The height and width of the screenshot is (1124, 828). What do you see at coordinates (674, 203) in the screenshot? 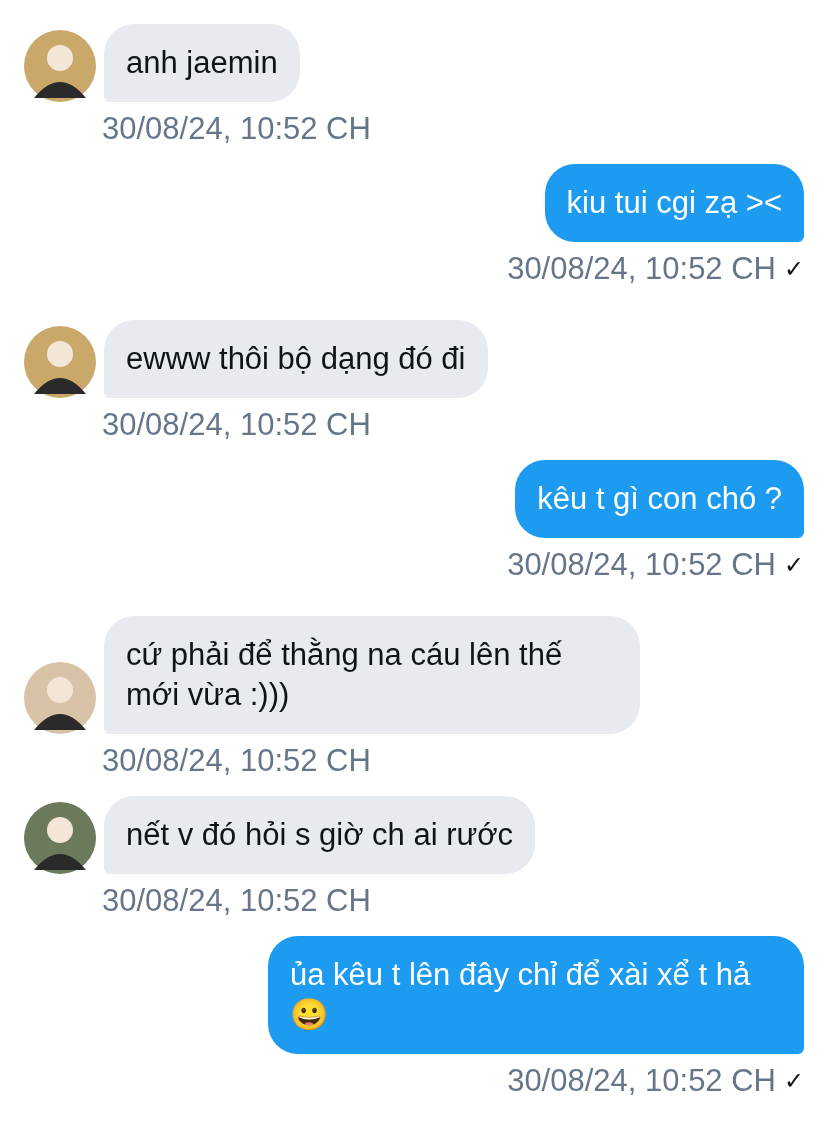
I see `message-bubble: kiu tui cgi zạ ><` at bounding box center [674, 203].